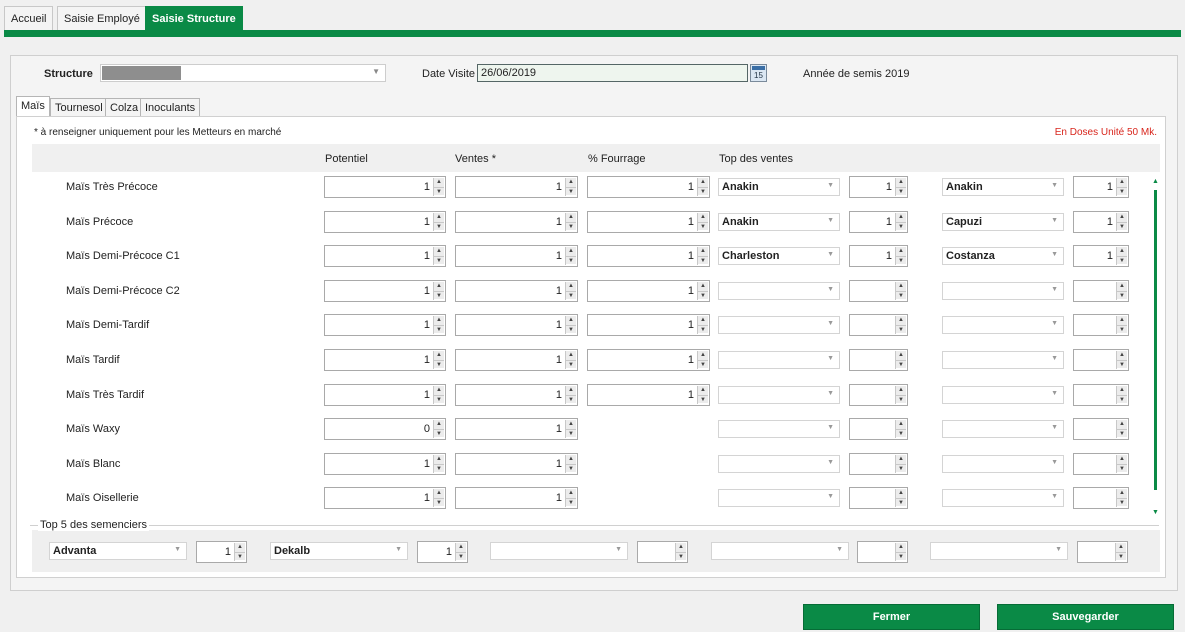 The width and height of the screenshot is (1185, 632). What do you see at coordinates (779, 221) in the screenshot?
I see `top1-select: Anakin ▼` at bounding box center [779, 221].